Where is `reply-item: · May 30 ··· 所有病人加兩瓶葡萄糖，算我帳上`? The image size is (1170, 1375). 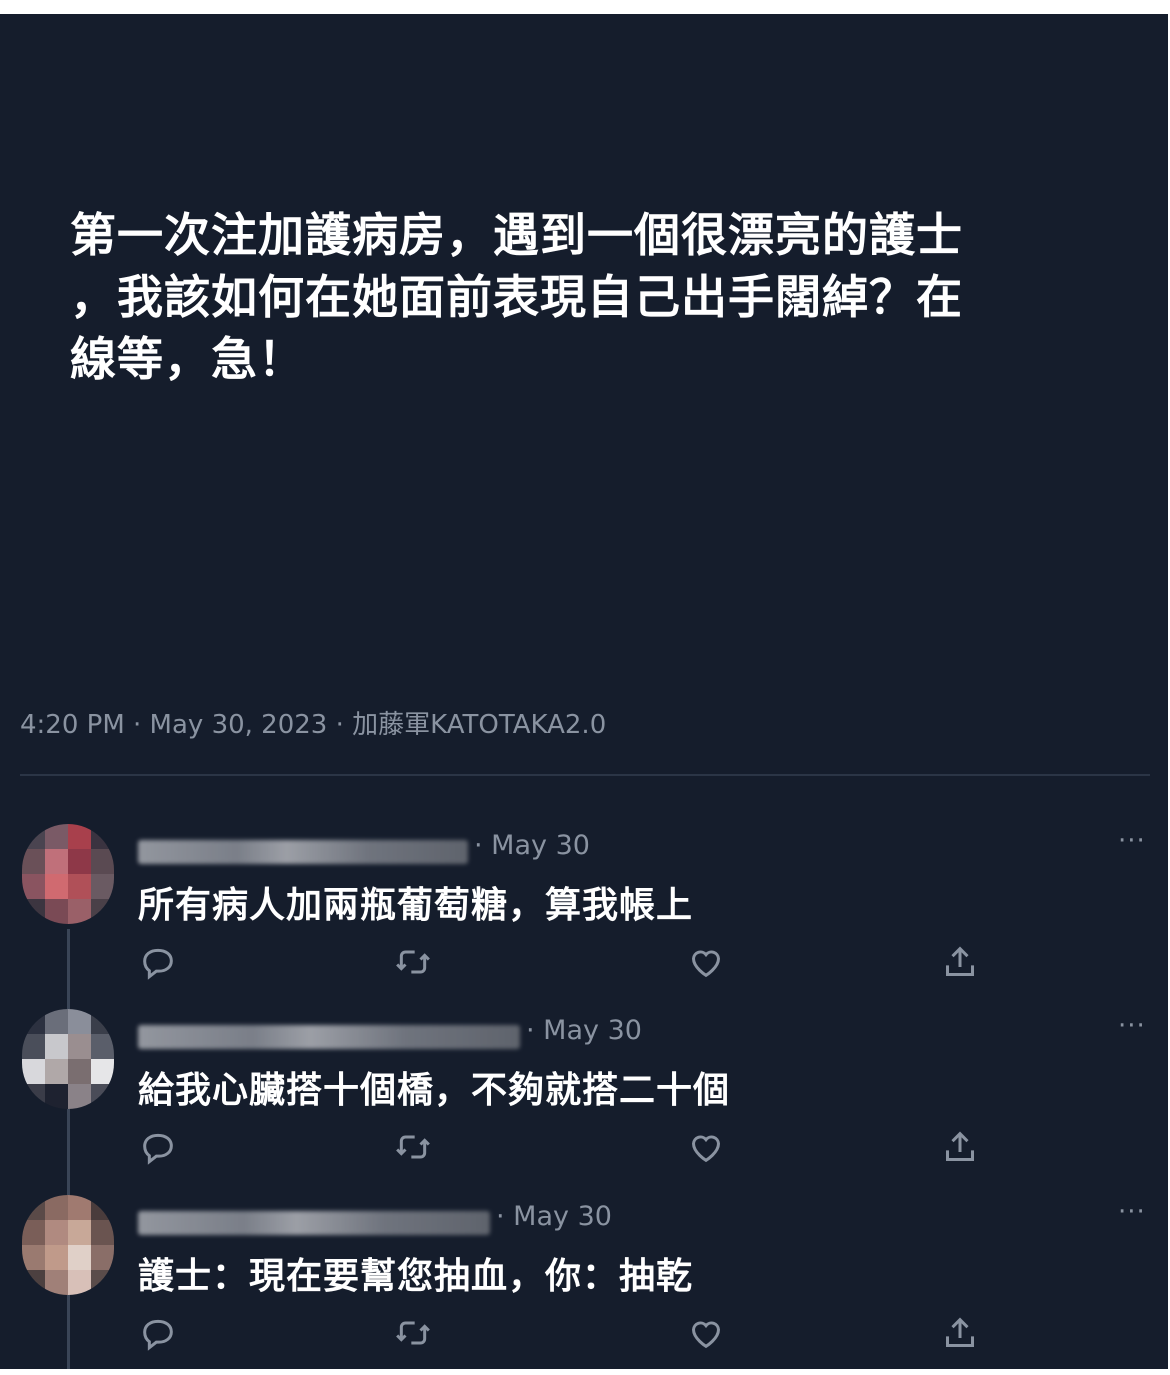
reply-item: · May 30 ··· 所有病人加兩瓶葡萄糖，算我帳上 is located at coordinates (584, 914).